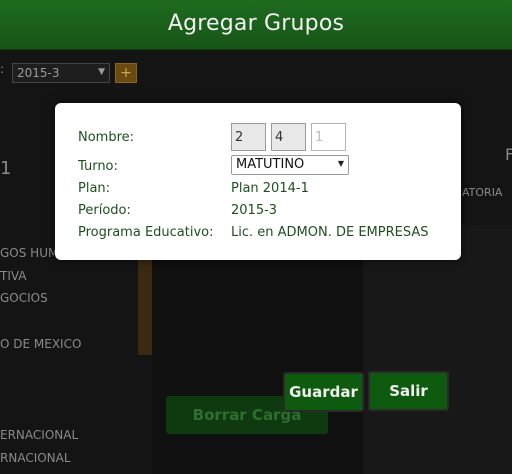 This screenshot has width=512, height=474. I want to click on nombre-field-2: 4, so click(288, 137).